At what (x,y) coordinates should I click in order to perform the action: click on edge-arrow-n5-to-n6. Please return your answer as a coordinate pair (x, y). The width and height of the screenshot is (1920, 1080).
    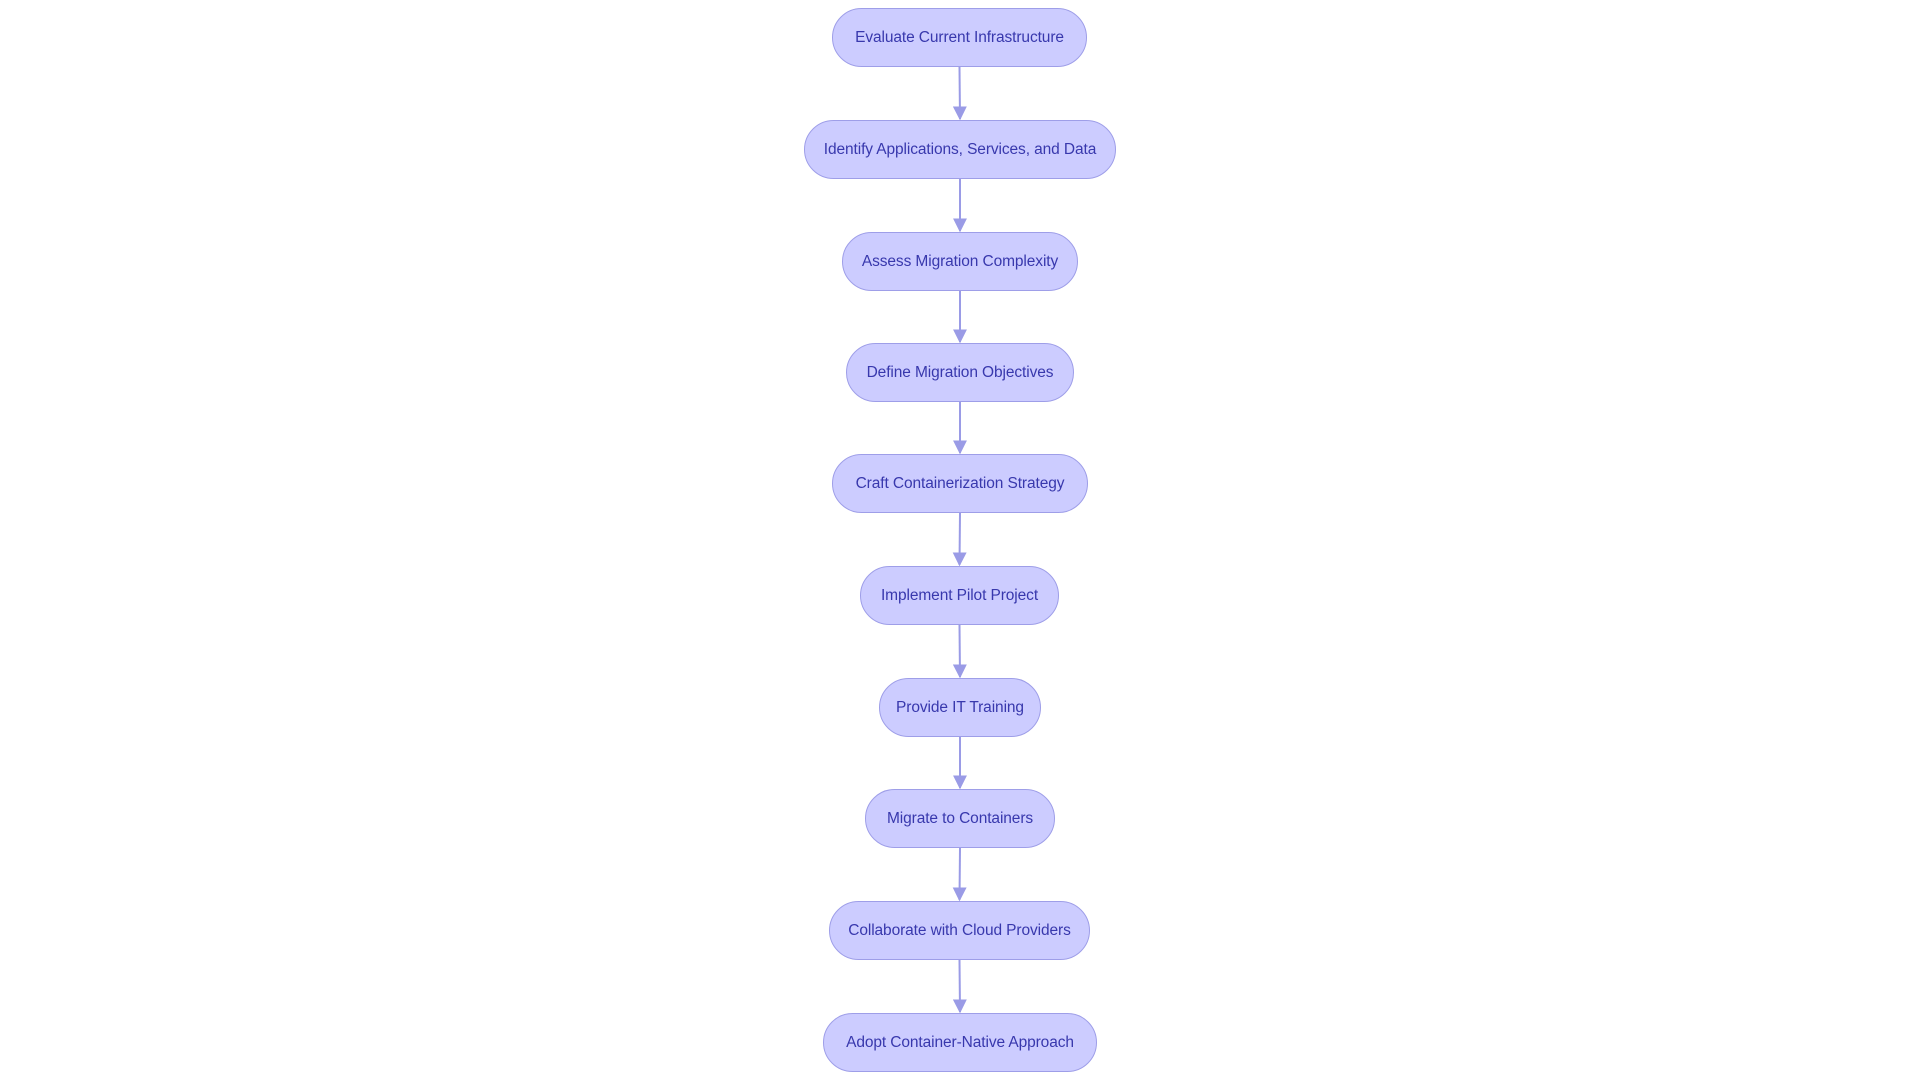
    Looking at the image, I should click on (959, 539).